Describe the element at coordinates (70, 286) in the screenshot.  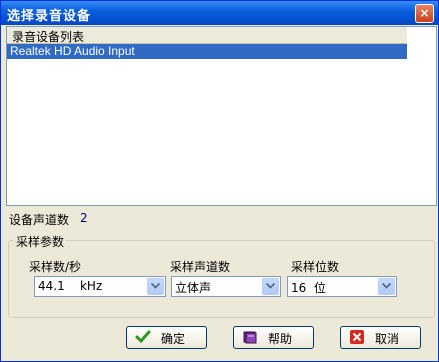
I see `sample-rate-value: 44.1 kHz` at that location.